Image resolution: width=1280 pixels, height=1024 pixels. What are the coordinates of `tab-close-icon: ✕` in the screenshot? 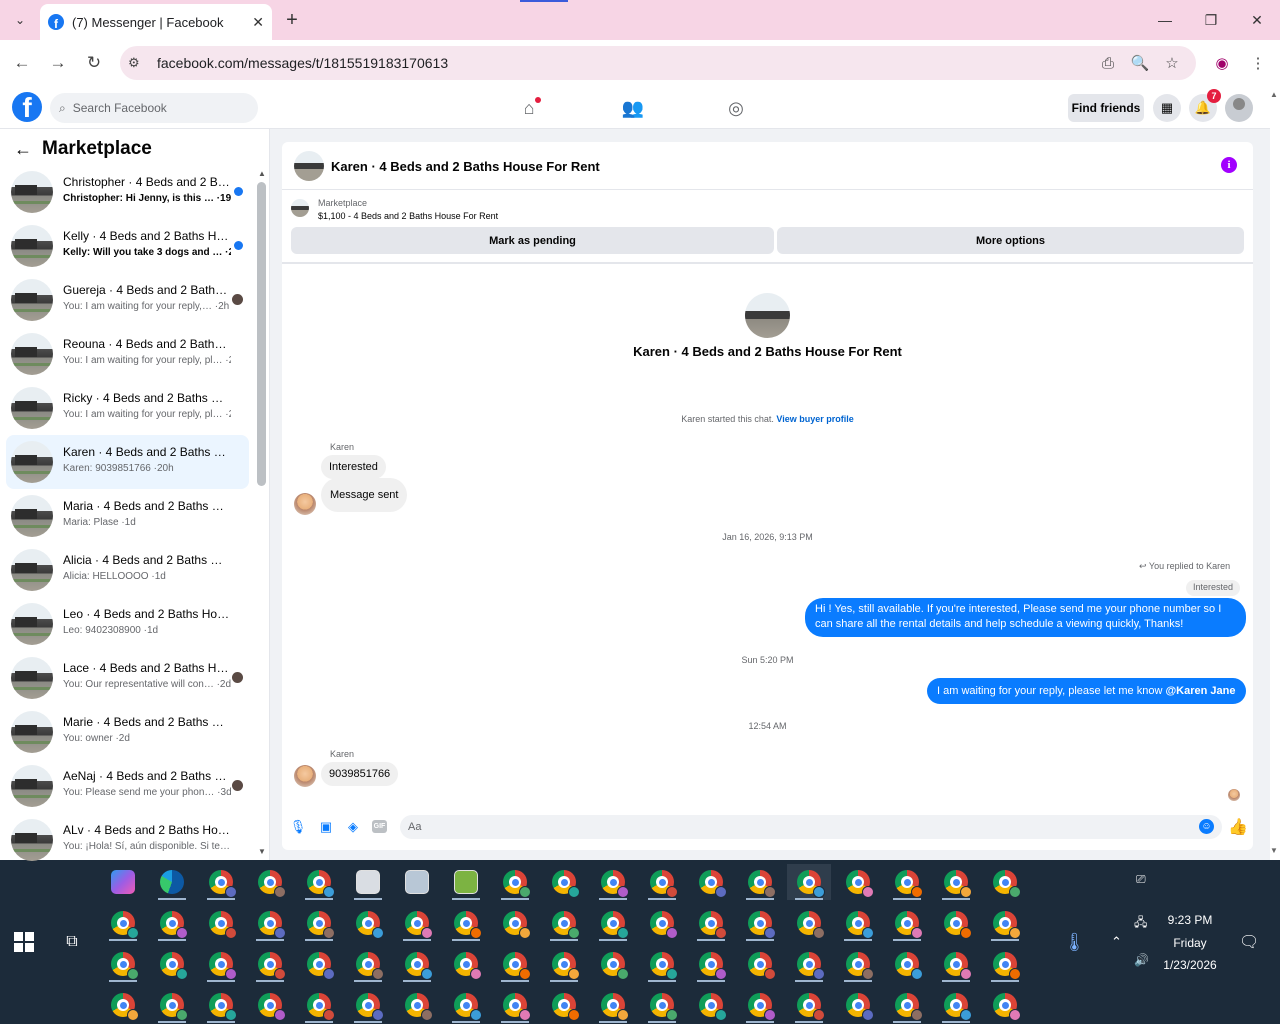 It's located at (258, 22).